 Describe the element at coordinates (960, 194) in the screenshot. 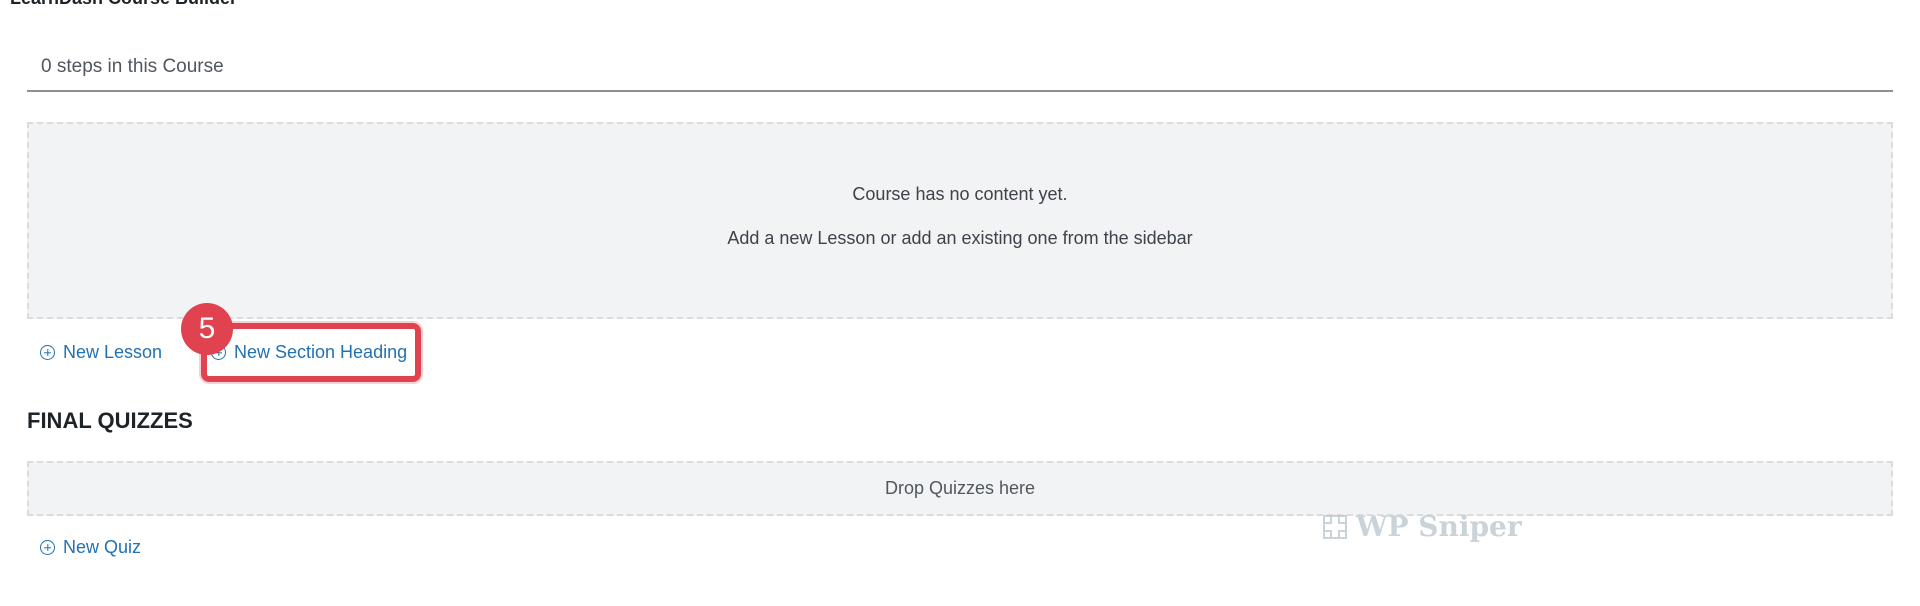

I see `empty-message: Course has no content yet.` at that location.